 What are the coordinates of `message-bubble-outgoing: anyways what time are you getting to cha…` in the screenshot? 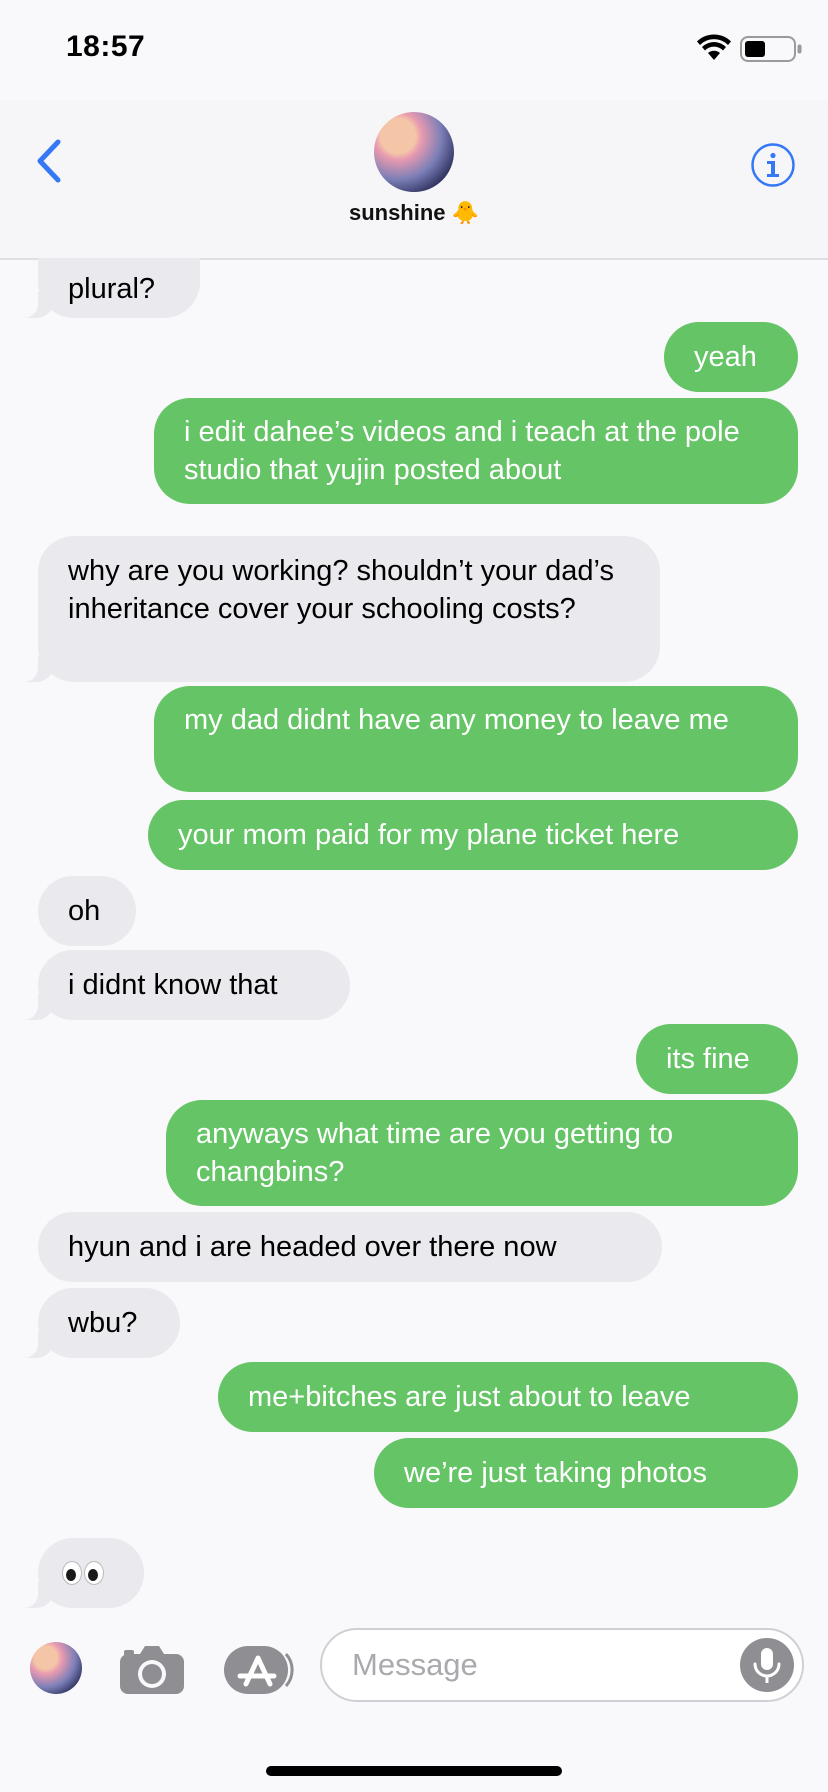 It's located at (482, 1153).